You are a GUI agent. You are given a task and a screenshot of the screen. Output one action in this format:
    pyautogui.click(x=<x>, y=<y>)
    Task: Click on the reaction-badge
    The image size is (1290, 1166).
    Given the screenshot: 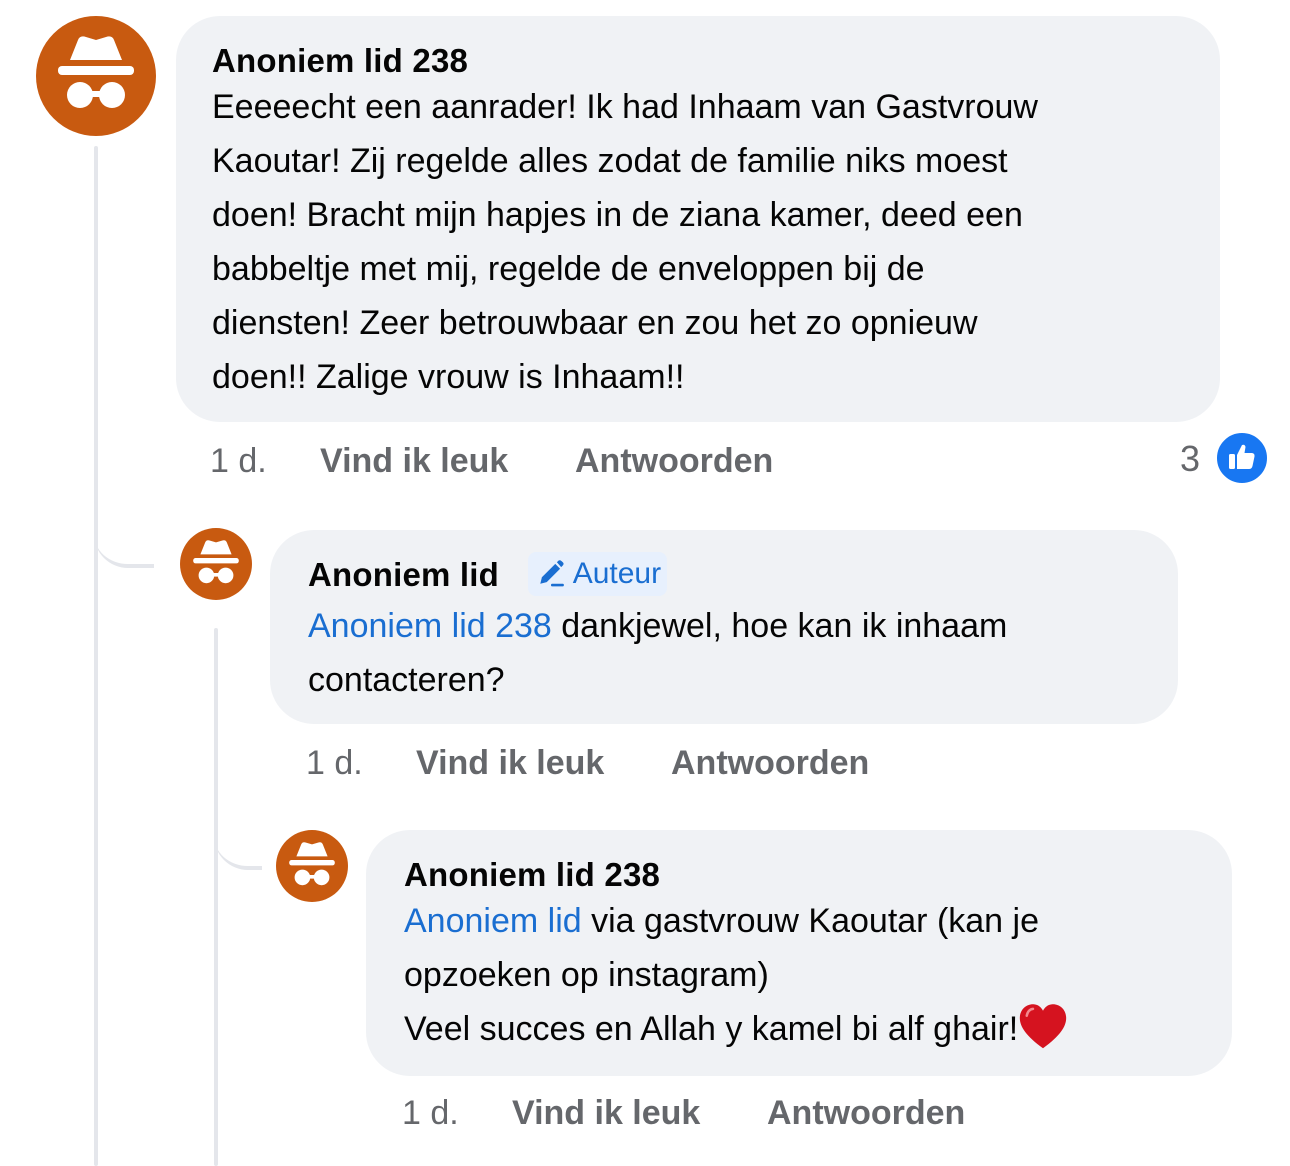 What is the action you would take?
    pyautogui.click(x=1242, y=458)
    